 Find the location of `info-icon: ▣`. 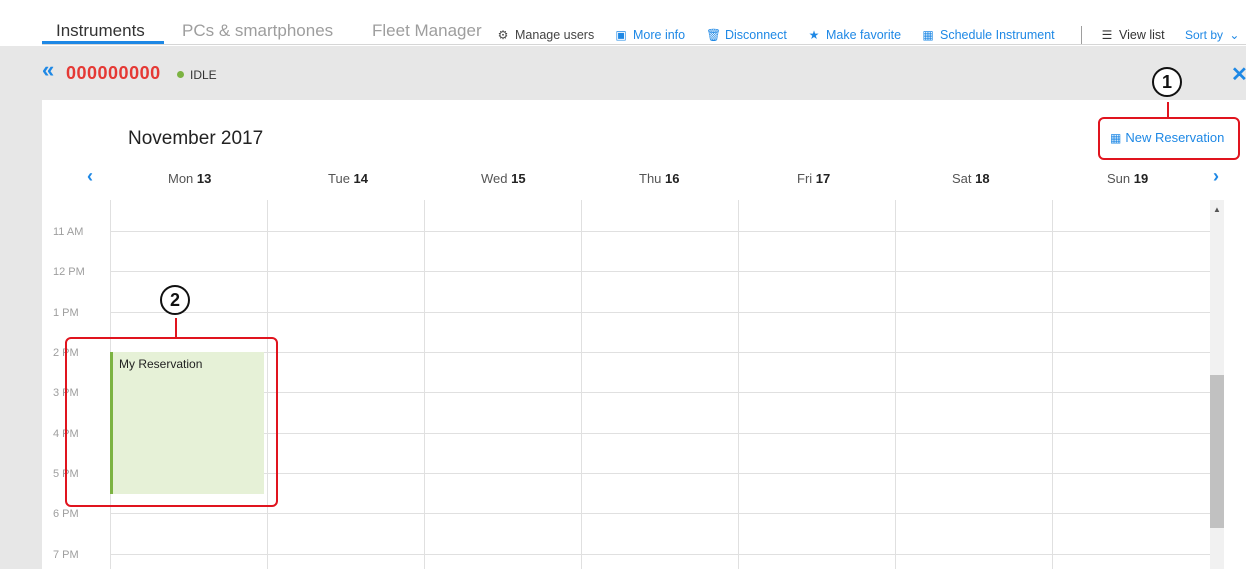

info-icon: ▣ is located at coordinates (621, 35).